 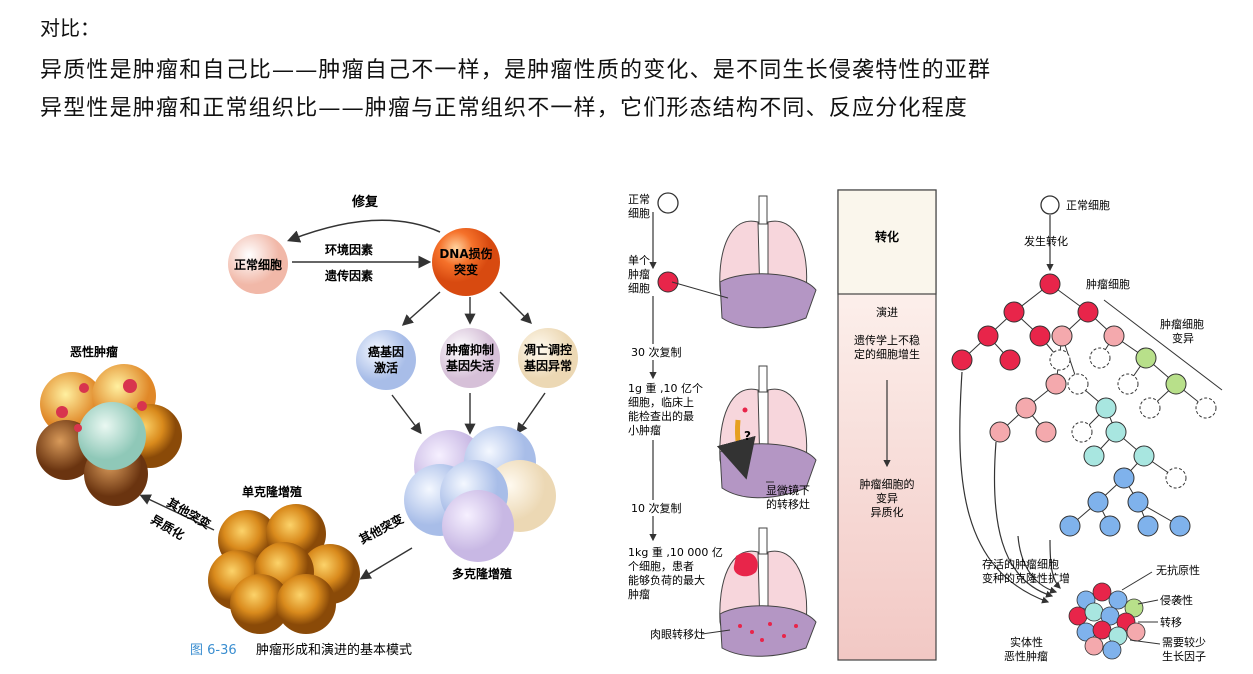 What do you see at coordinates (644, 430) in the screenshot?
I see `g1-label-4: 小肿瘤` at bounding box center [644, 430].